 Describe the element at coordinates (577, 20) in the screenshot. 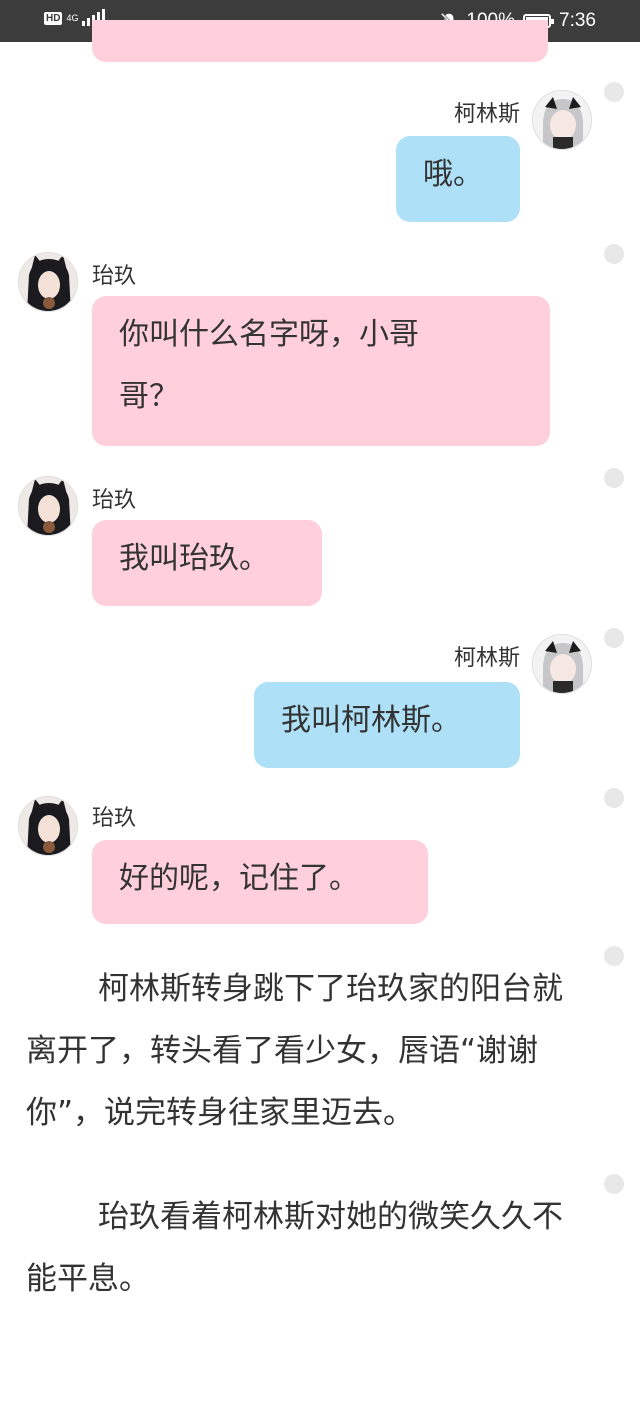

I see `clock: 7:36` at that location.